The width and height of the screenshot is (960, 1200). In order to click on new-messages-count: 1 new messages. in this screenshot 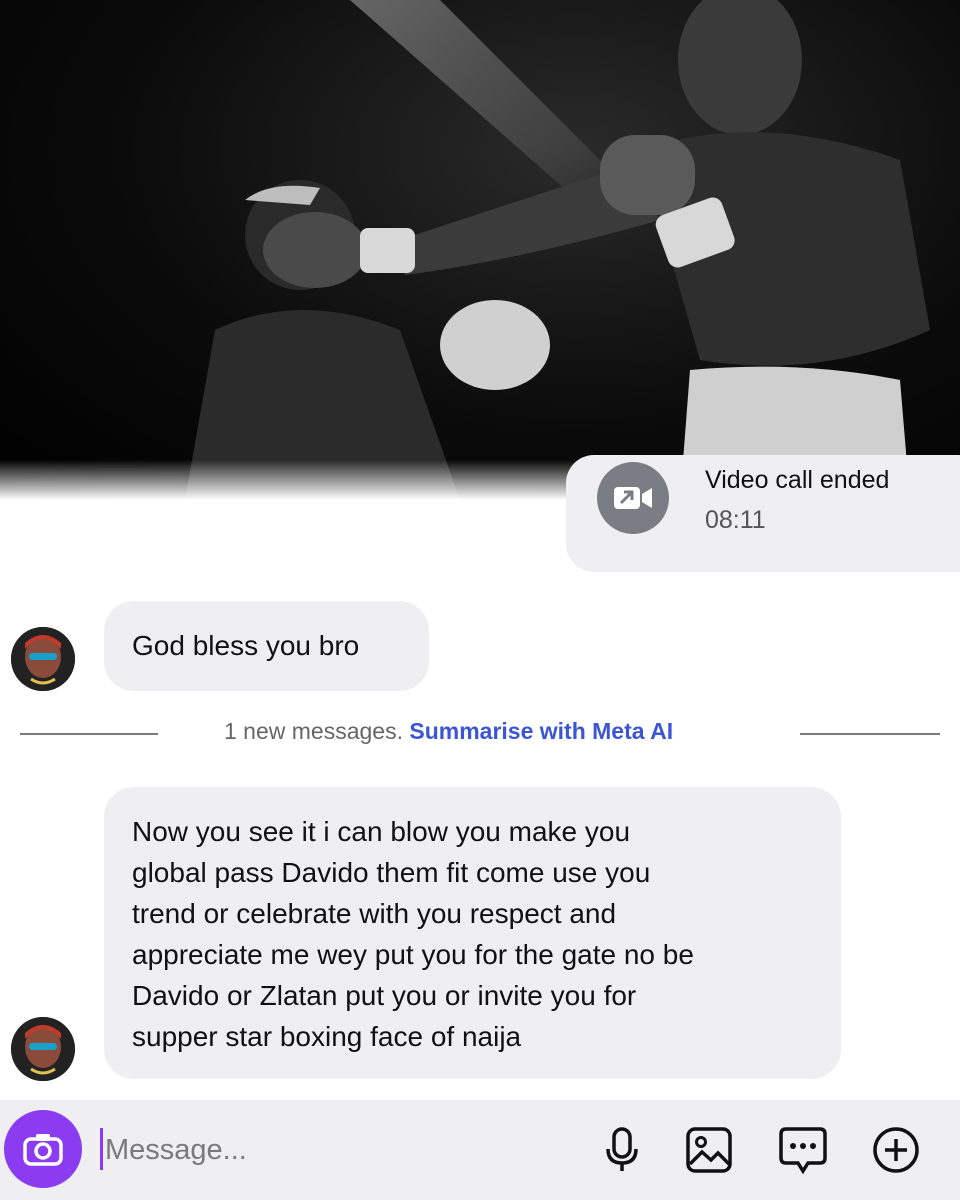, I will do `click(313, 731)`.